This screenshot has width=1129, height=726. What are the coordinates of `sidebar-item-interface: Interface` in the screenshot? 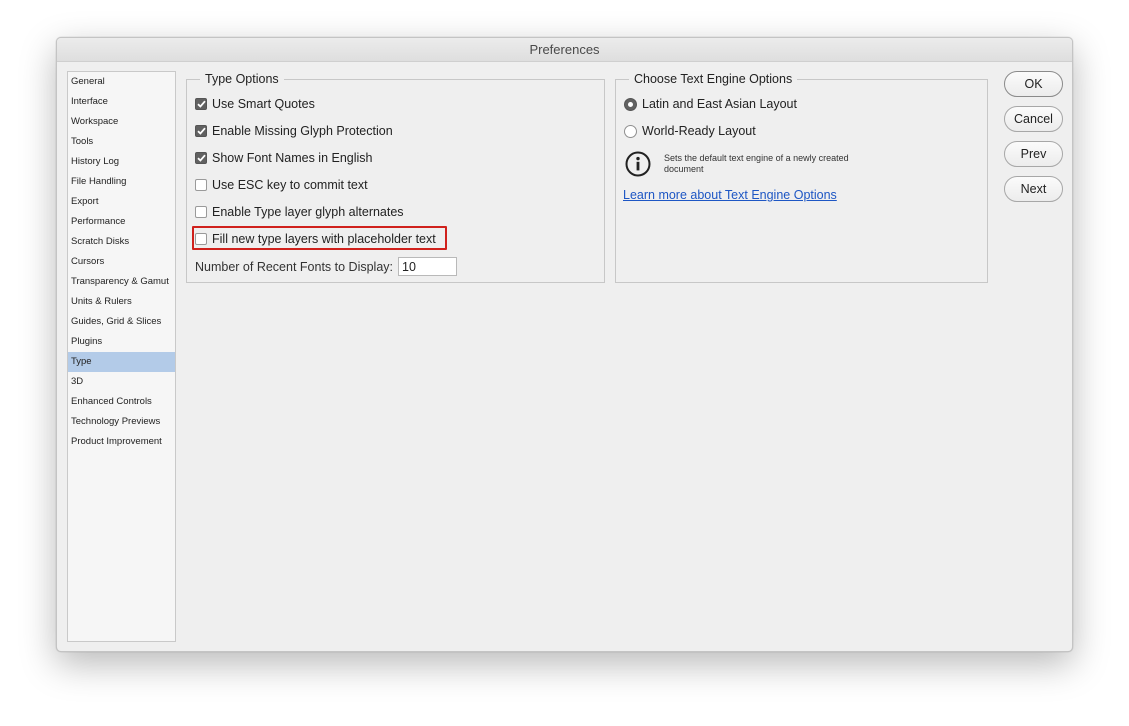 It's located at (121, 102).